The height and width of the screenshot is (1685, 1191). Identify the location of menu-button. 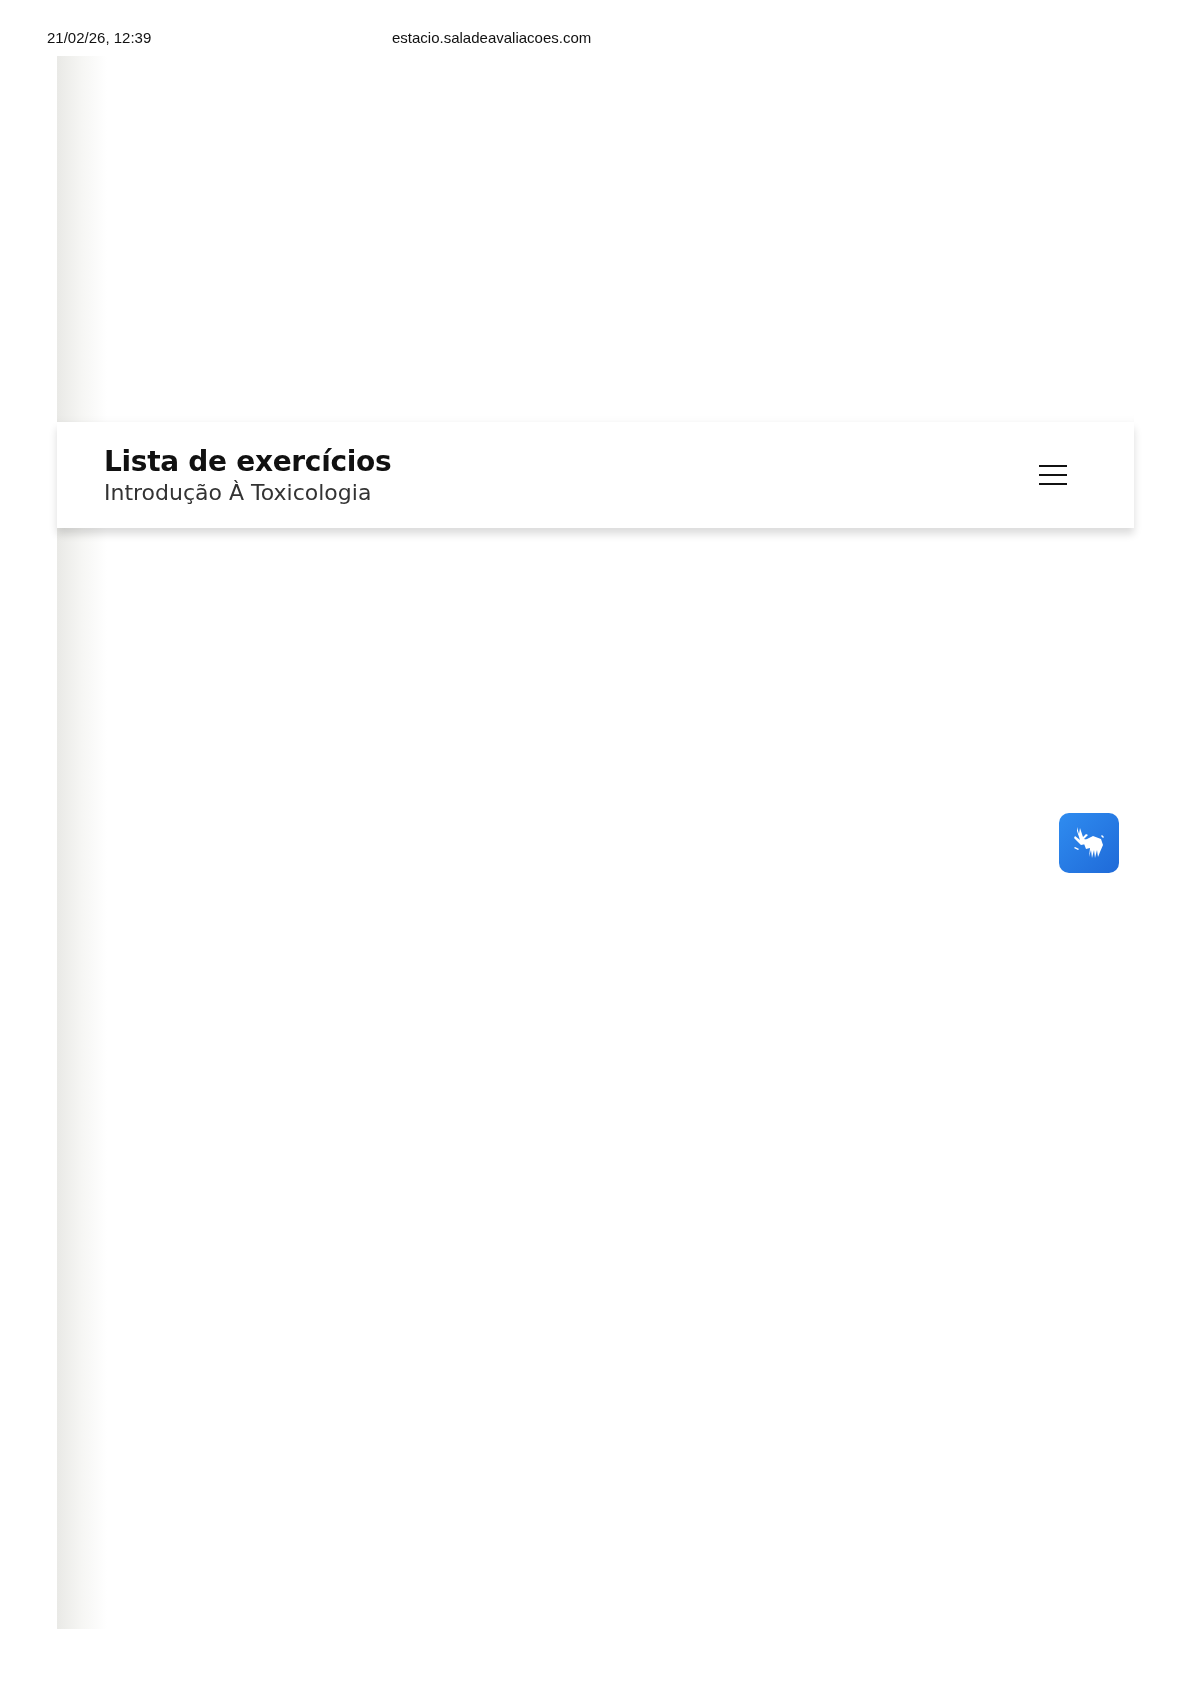
(1053, 475).